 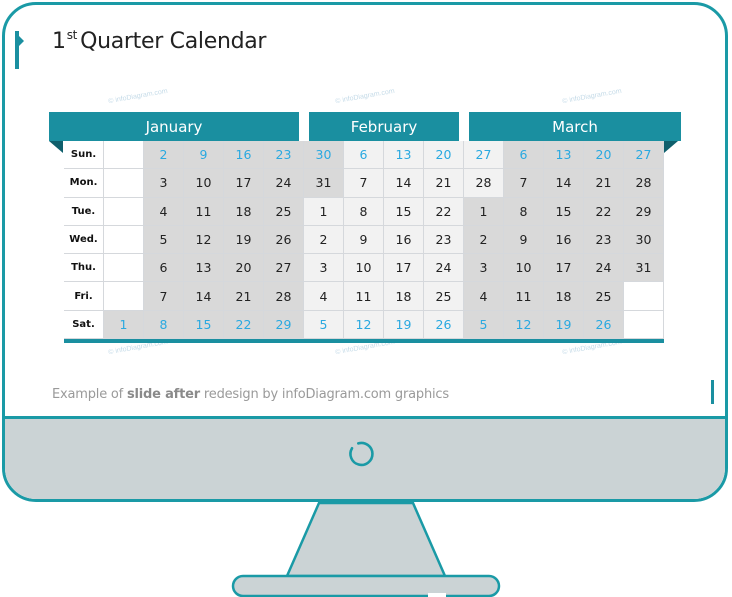 What do you see at coordinates (84, 211) in the screenshot?
I see `day-label: Tue.` at bounding box center [84, 211].